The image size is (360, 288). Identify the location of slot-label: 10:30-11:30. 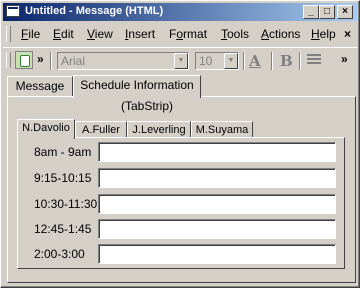
(66, 204).